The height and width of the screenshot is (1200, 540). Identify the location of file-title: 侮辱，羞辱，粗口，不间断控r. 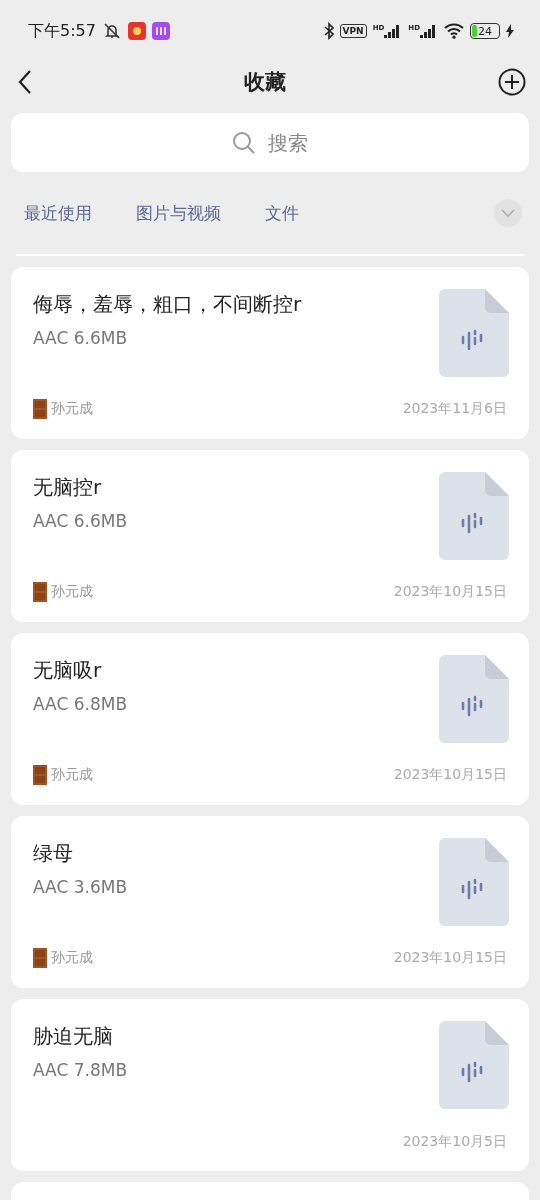
(167, 304).